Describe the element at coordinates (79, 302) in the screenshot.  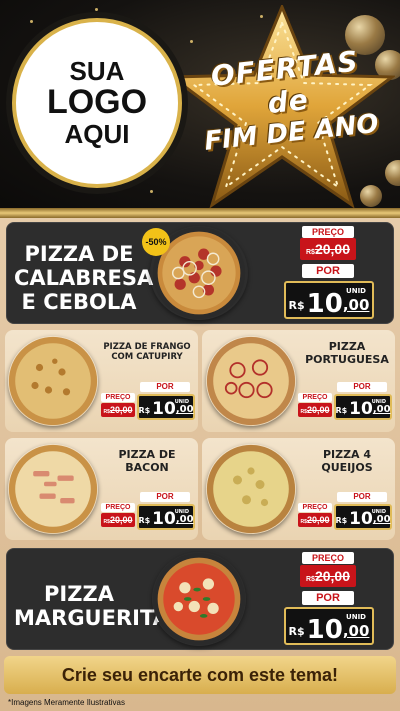
I see `product-name-line: E CEBOLA` at that location.